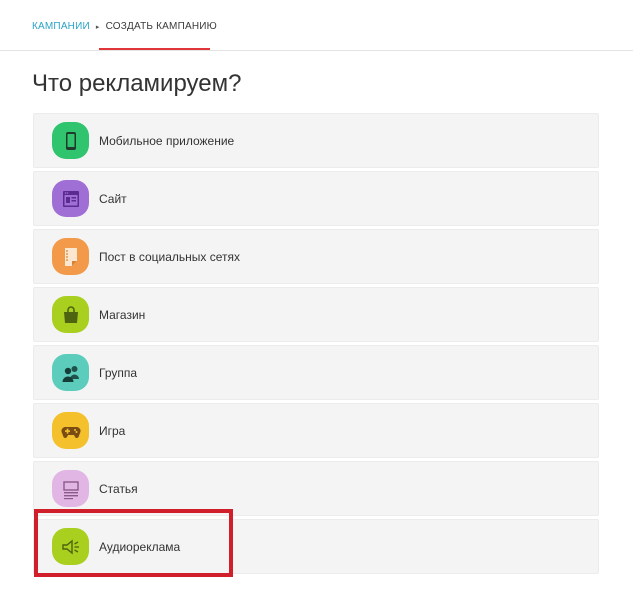  Describe the element at coordinates (70, 198) in the screenshot. I see `website-icon` at that location.